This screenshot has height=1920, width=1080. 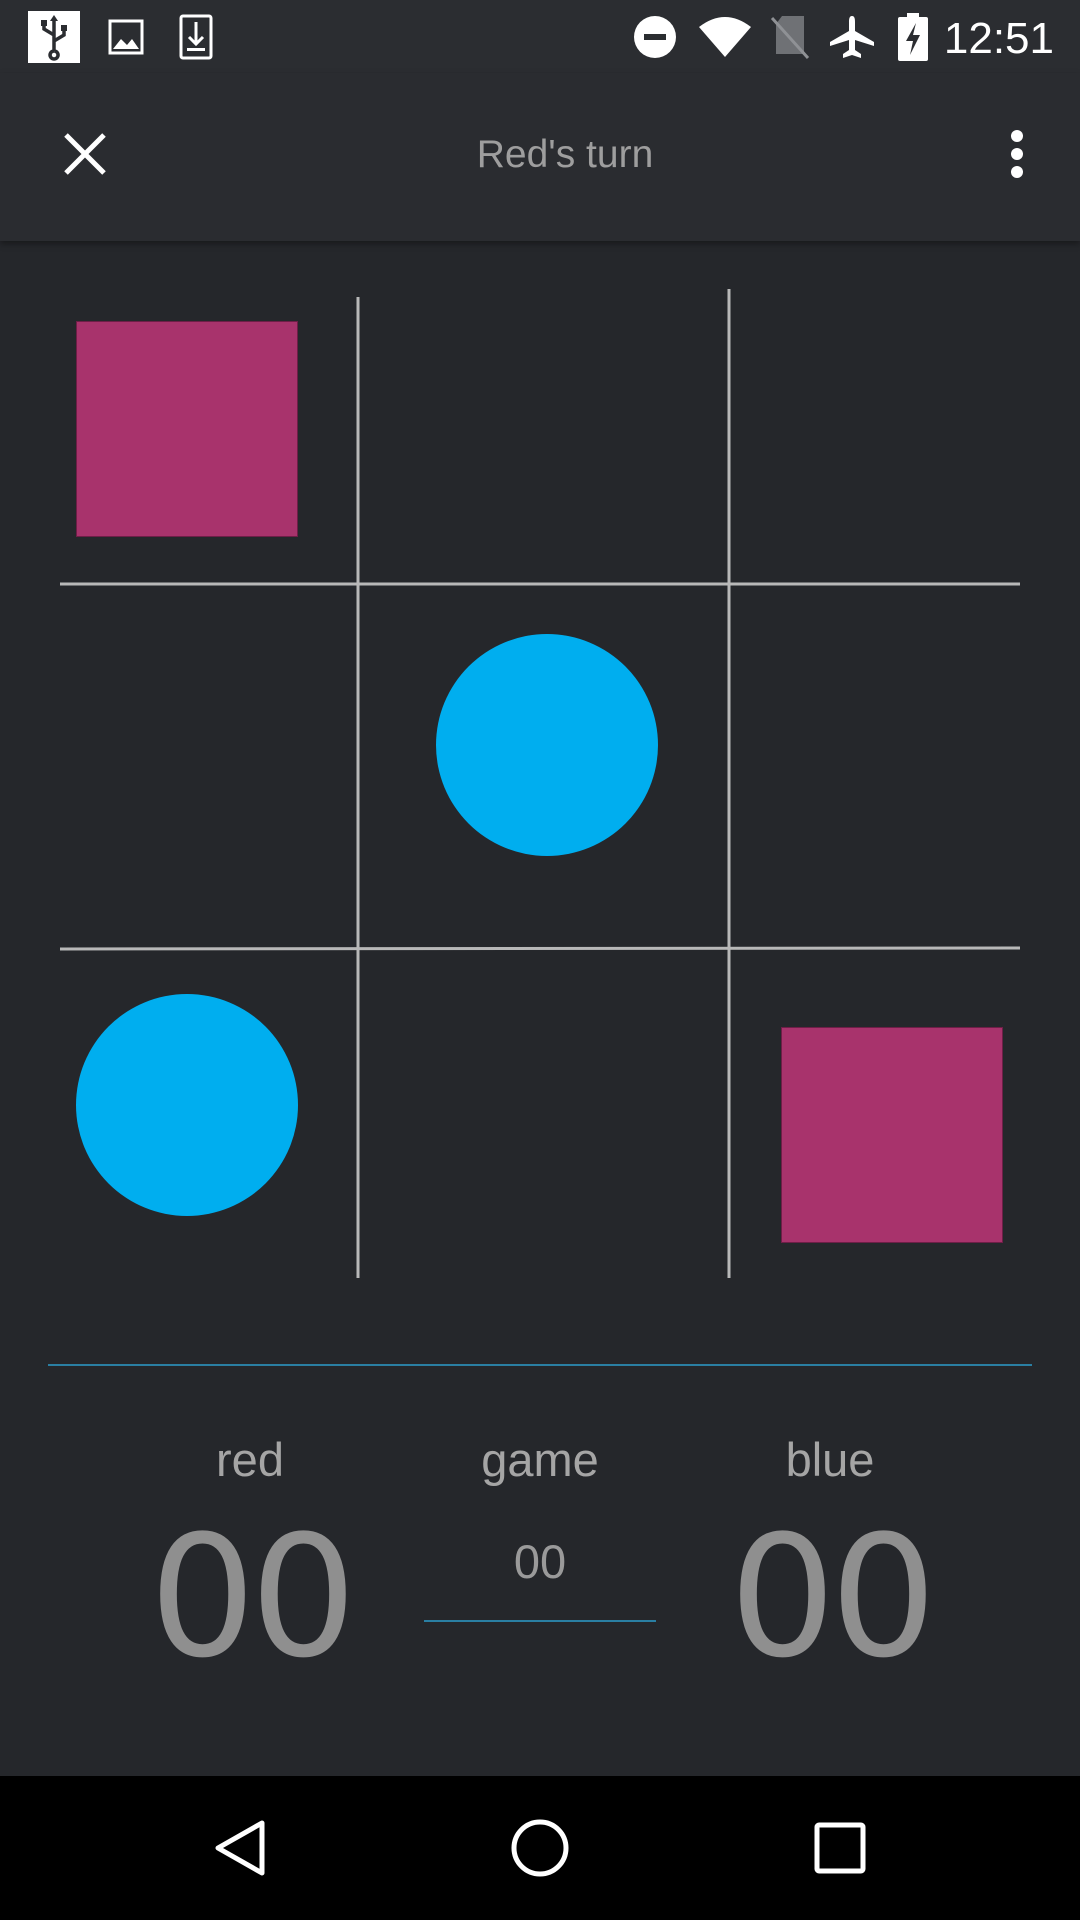 What do you see at coordinates (790, 36) in the screenshot?
I see `no-sim-icon` at bounding box center [790, 36].